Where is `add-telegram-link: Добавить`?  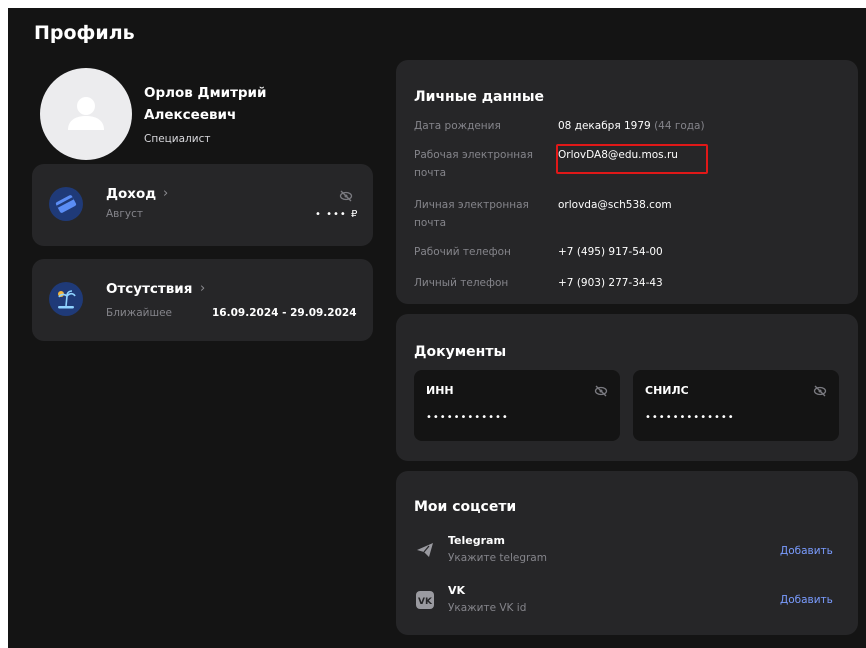 add-telegram-link: Добавить is located at coordinates (806, 551).